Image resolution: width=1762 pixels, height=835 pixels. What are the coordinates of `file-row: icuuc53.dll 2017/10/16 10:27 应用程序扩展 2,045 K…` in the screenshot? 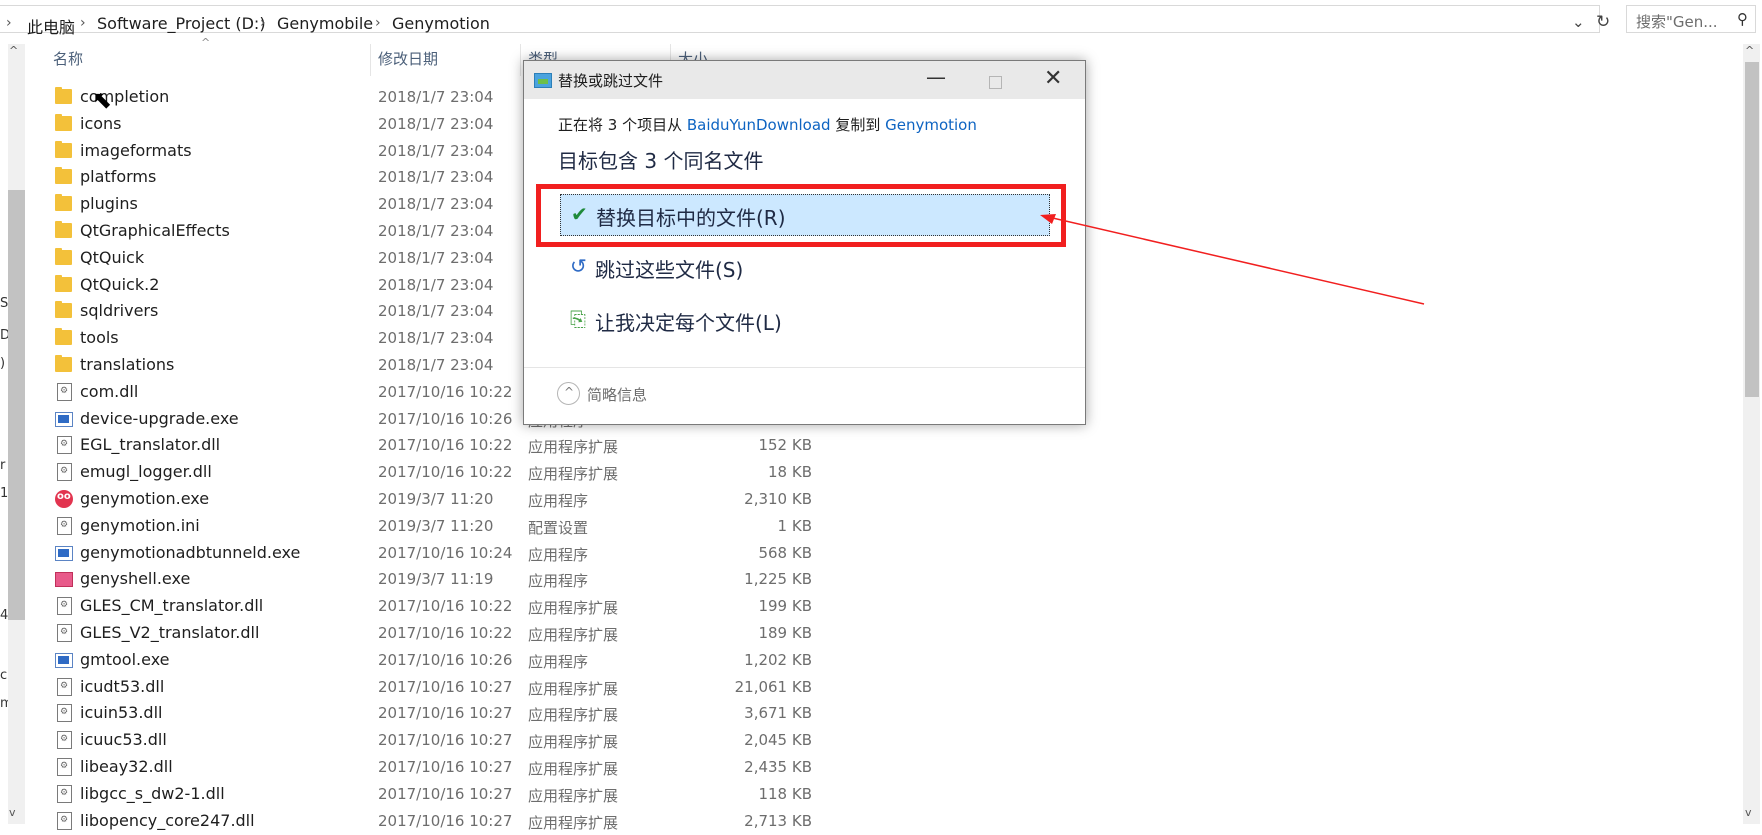 It's located at (431, 740).